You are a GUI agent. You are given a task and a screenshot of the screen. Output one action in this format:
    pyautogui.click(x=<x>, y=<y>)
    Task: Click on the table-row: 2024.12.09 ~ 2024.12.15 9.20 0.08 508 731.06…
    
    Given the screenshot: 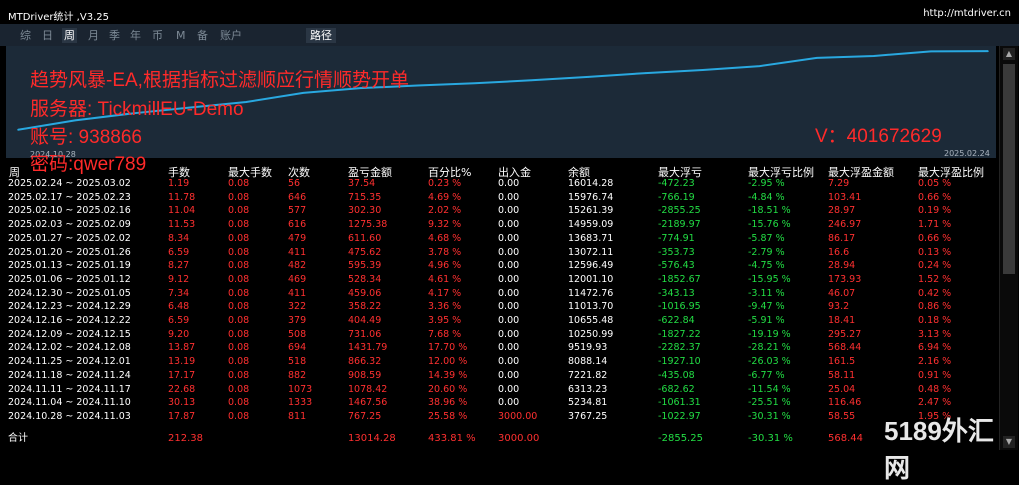 What is the action you would take?
    pyautogui.click(x=501, y=335)
    